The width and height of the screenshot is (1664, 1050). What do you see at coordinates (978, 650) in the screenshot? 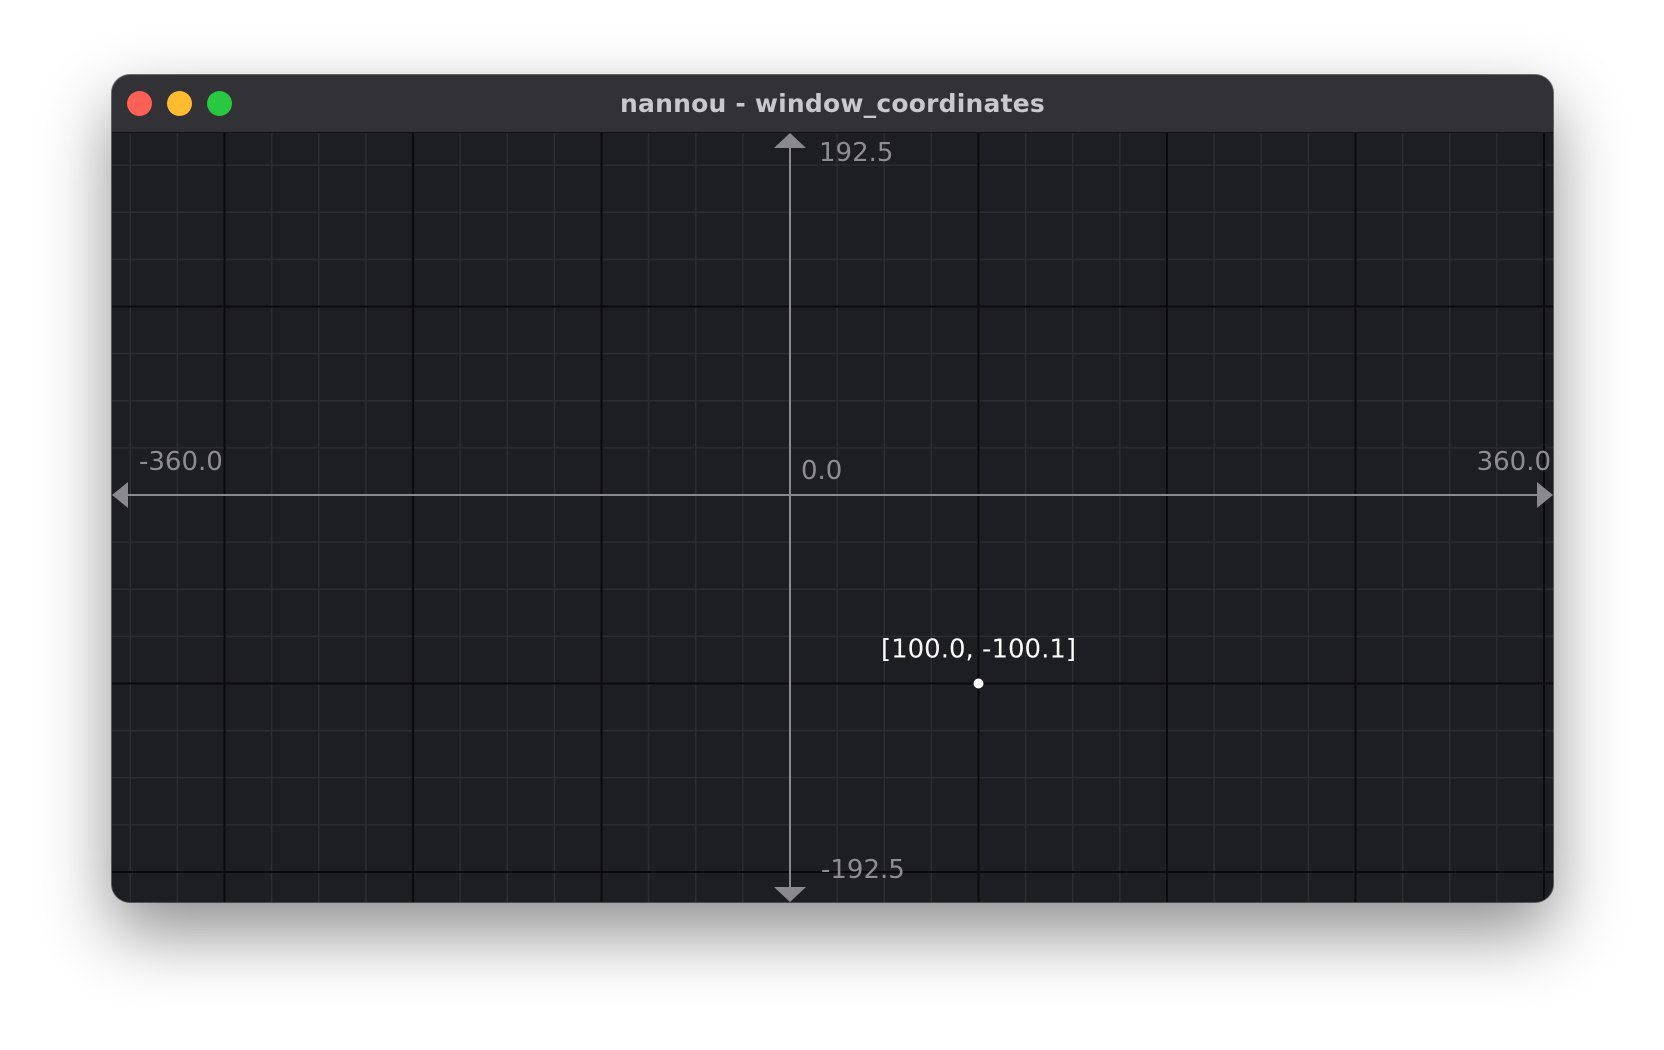
I see `cursor-coordinate-label: [100.0, -100.1]` at bounding box center [978, 650].